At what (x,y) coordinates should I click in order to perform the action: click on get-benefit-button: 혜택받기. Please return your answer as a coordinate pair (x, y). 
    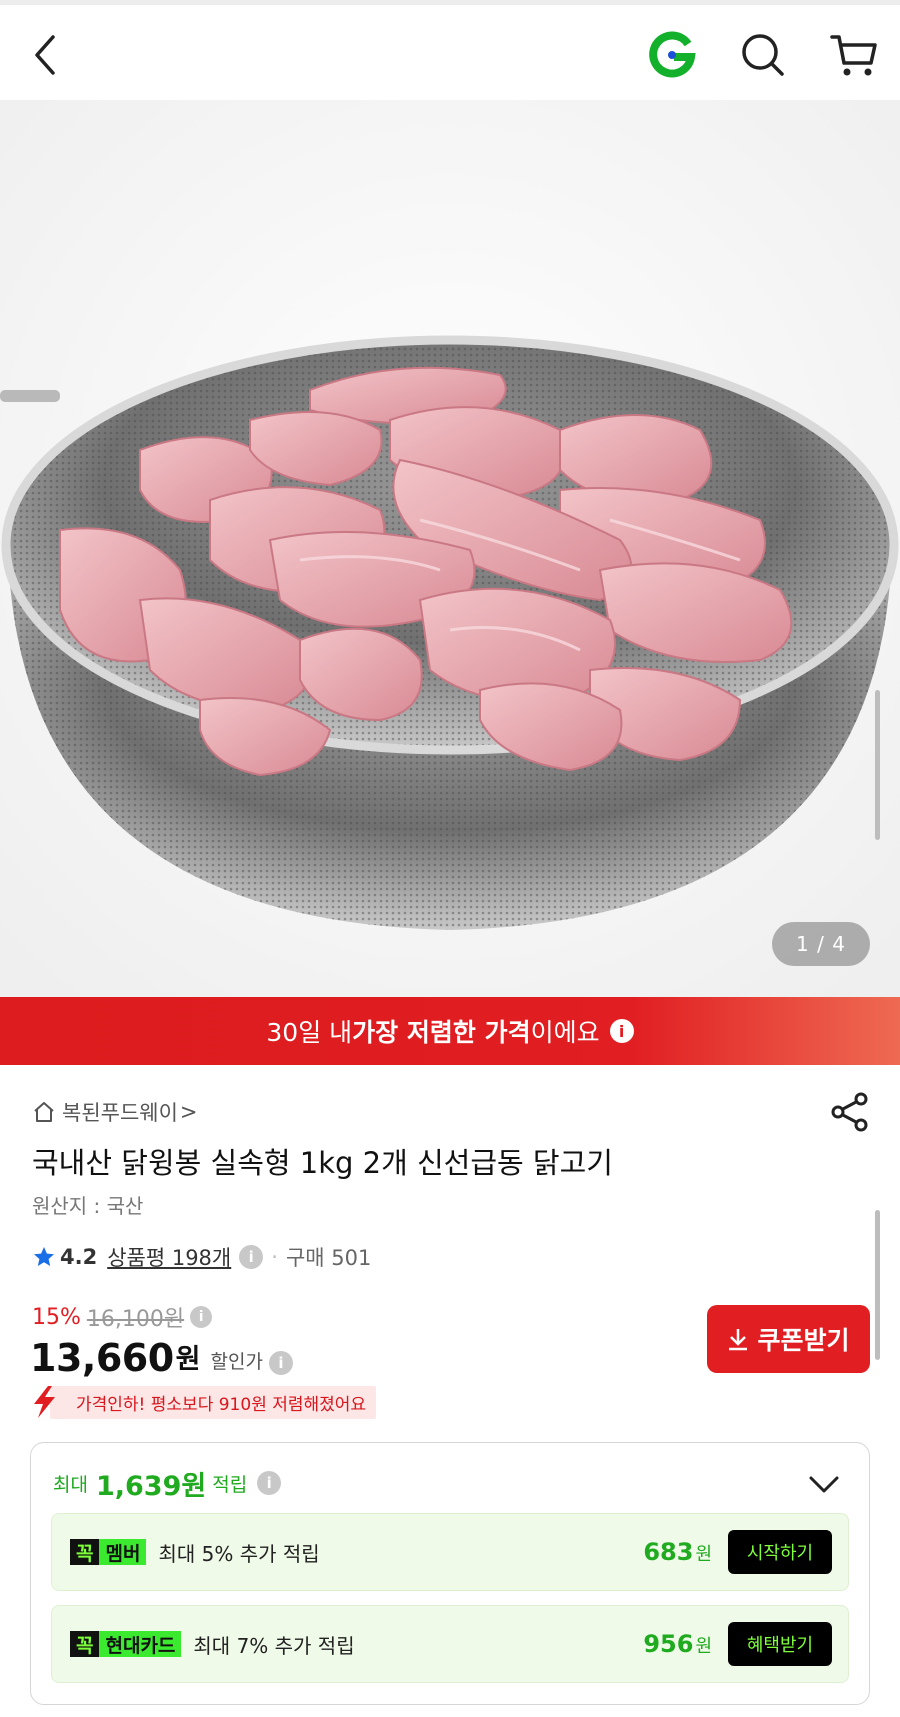
    Looking at the image, I should click on (780, 1644).